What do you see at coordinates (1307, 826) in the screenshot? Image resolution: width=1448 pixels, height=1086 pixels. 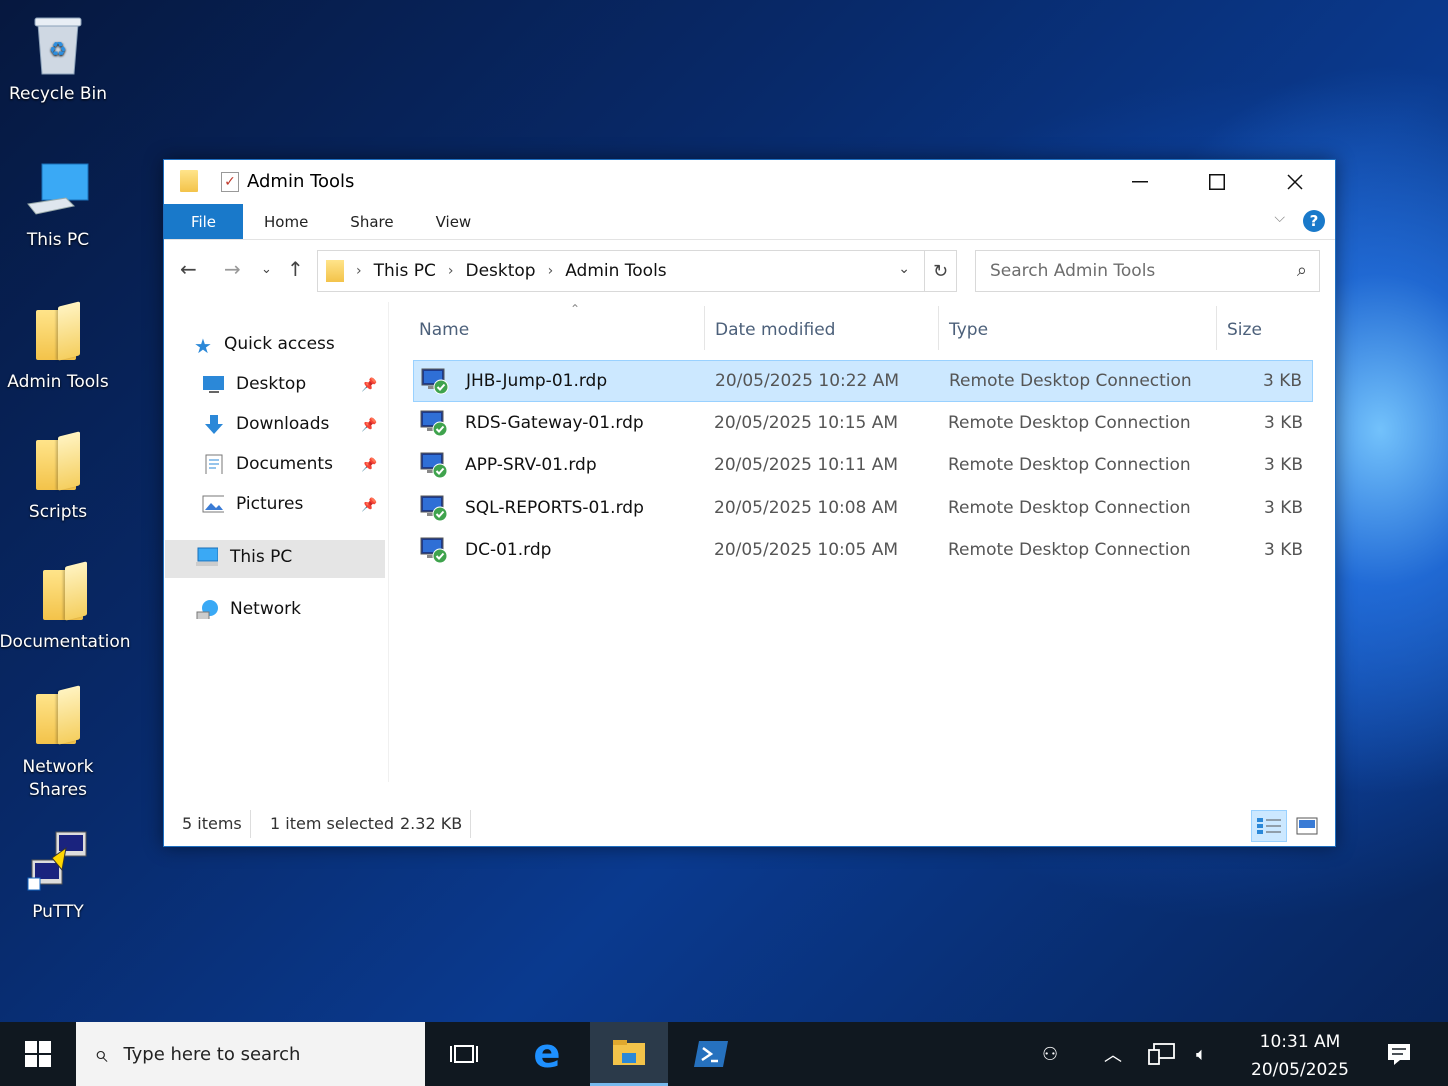 I see `large-icons-view-button` at bounding box center [1307, 826].